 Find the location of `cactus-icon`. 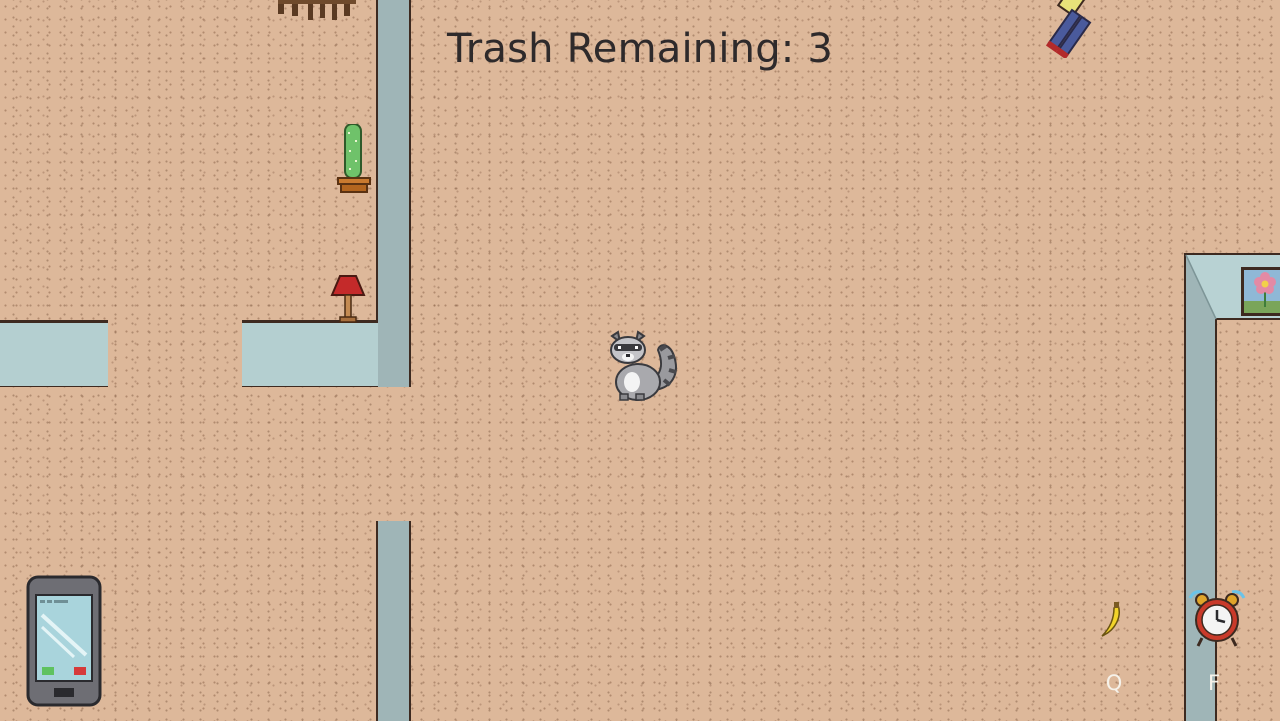

cactus-icon is located at coordinates (354, 158).